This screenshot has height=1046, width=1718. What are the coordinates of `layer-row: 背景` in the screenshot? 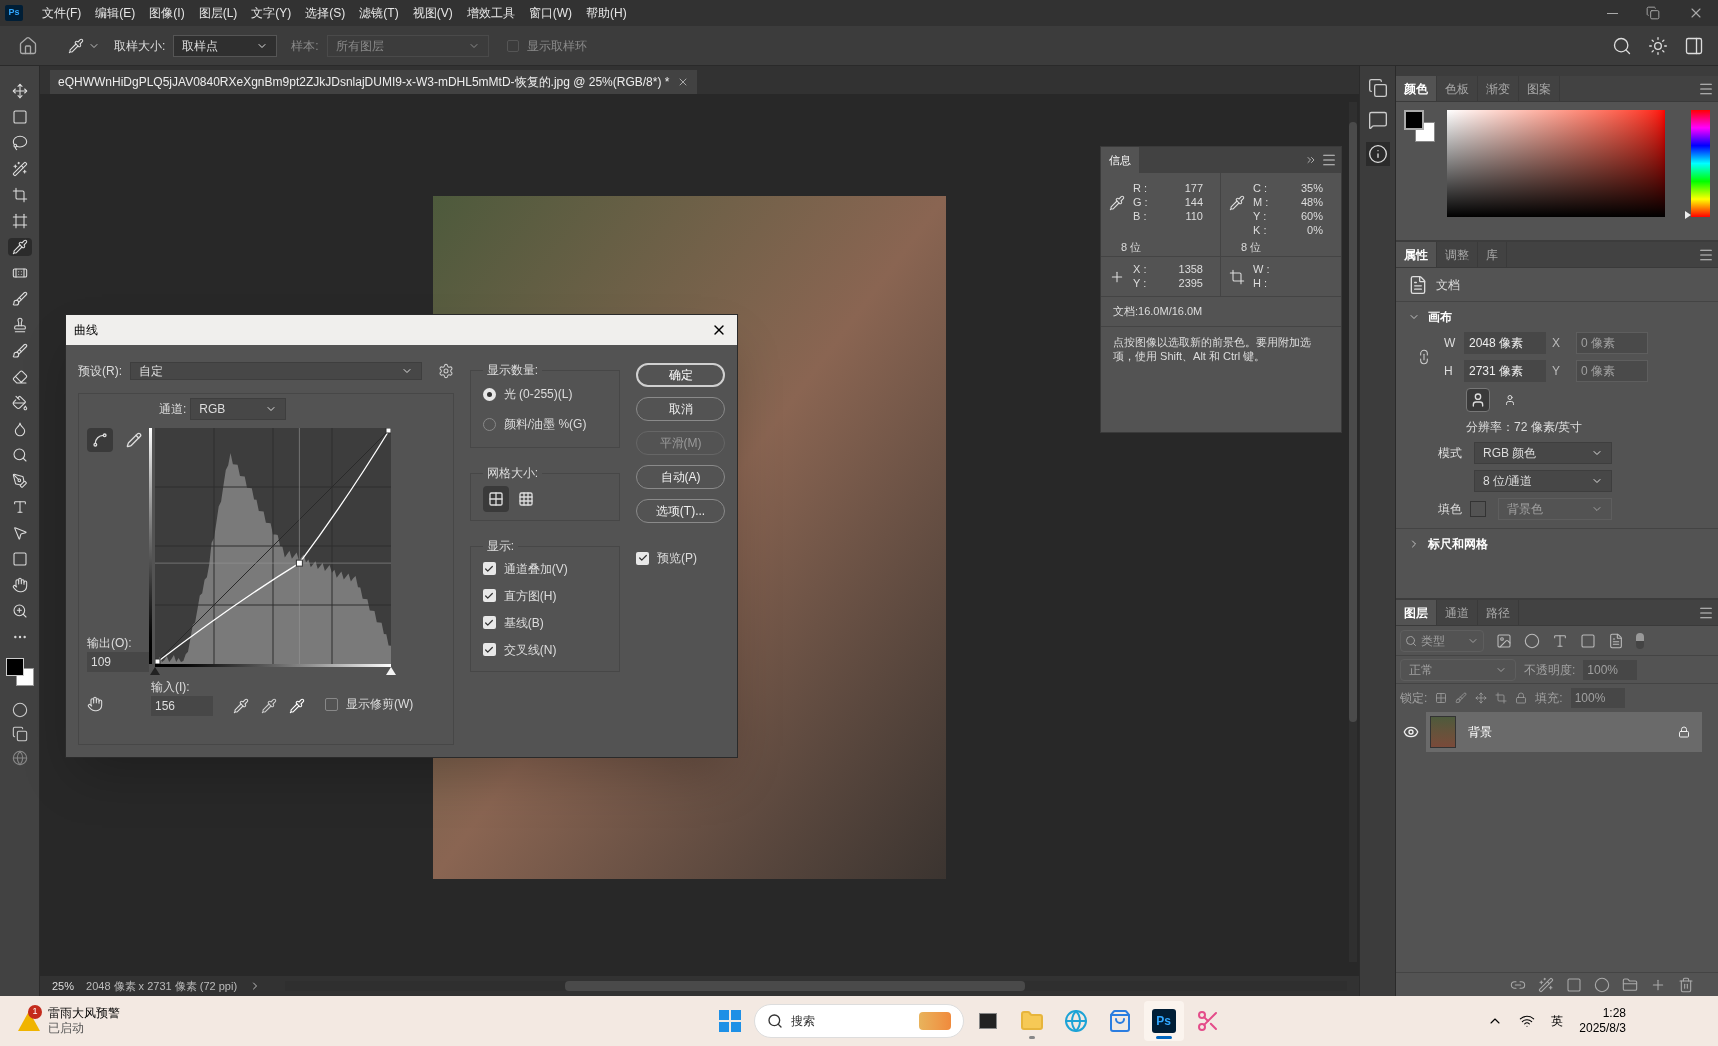 It's located at (1564, 732).